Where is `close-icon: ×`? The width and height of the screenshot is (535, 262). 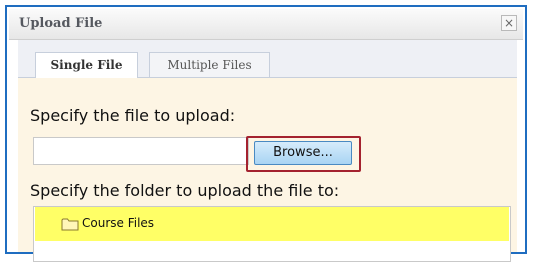
close-icon: × is located at coordinates (509, 23).